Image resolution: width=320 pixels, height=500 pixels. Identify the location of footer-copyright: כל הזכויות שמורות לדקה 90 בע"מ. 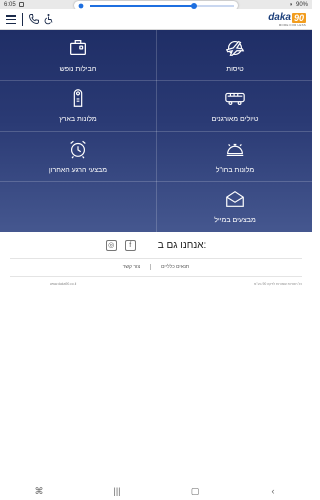
(278, 284).